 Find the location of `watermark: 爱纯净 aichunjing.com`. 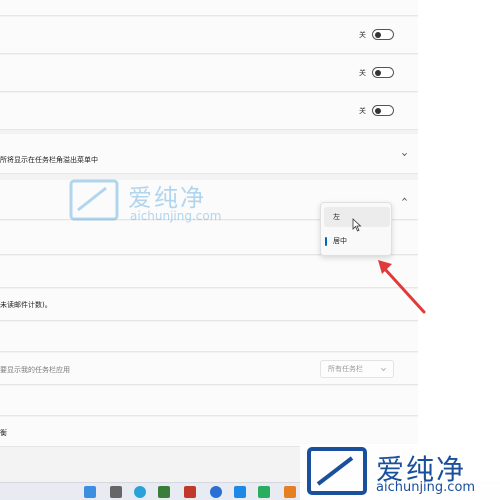

watermark: 爱纯净 aichunjing.com is located at coordinates (153, 203).